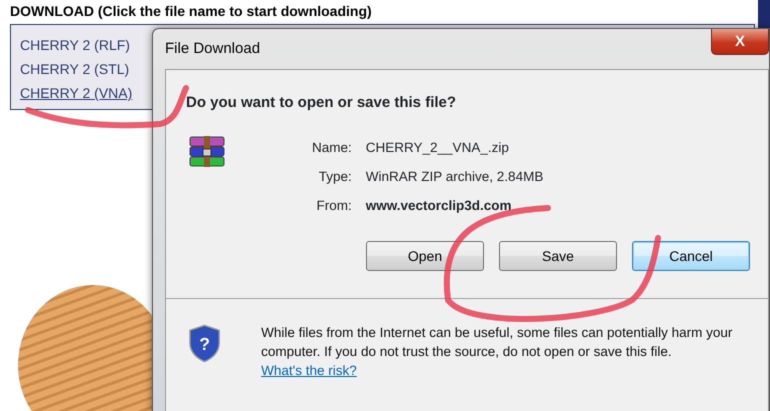  Describe the element at coordinates (497, 343) in the screenshot. I see `warning-text: While files from the Internet can be useful, some files can potentially harm your computer. If you do not trust the source, do not open or save this file.` at that location.